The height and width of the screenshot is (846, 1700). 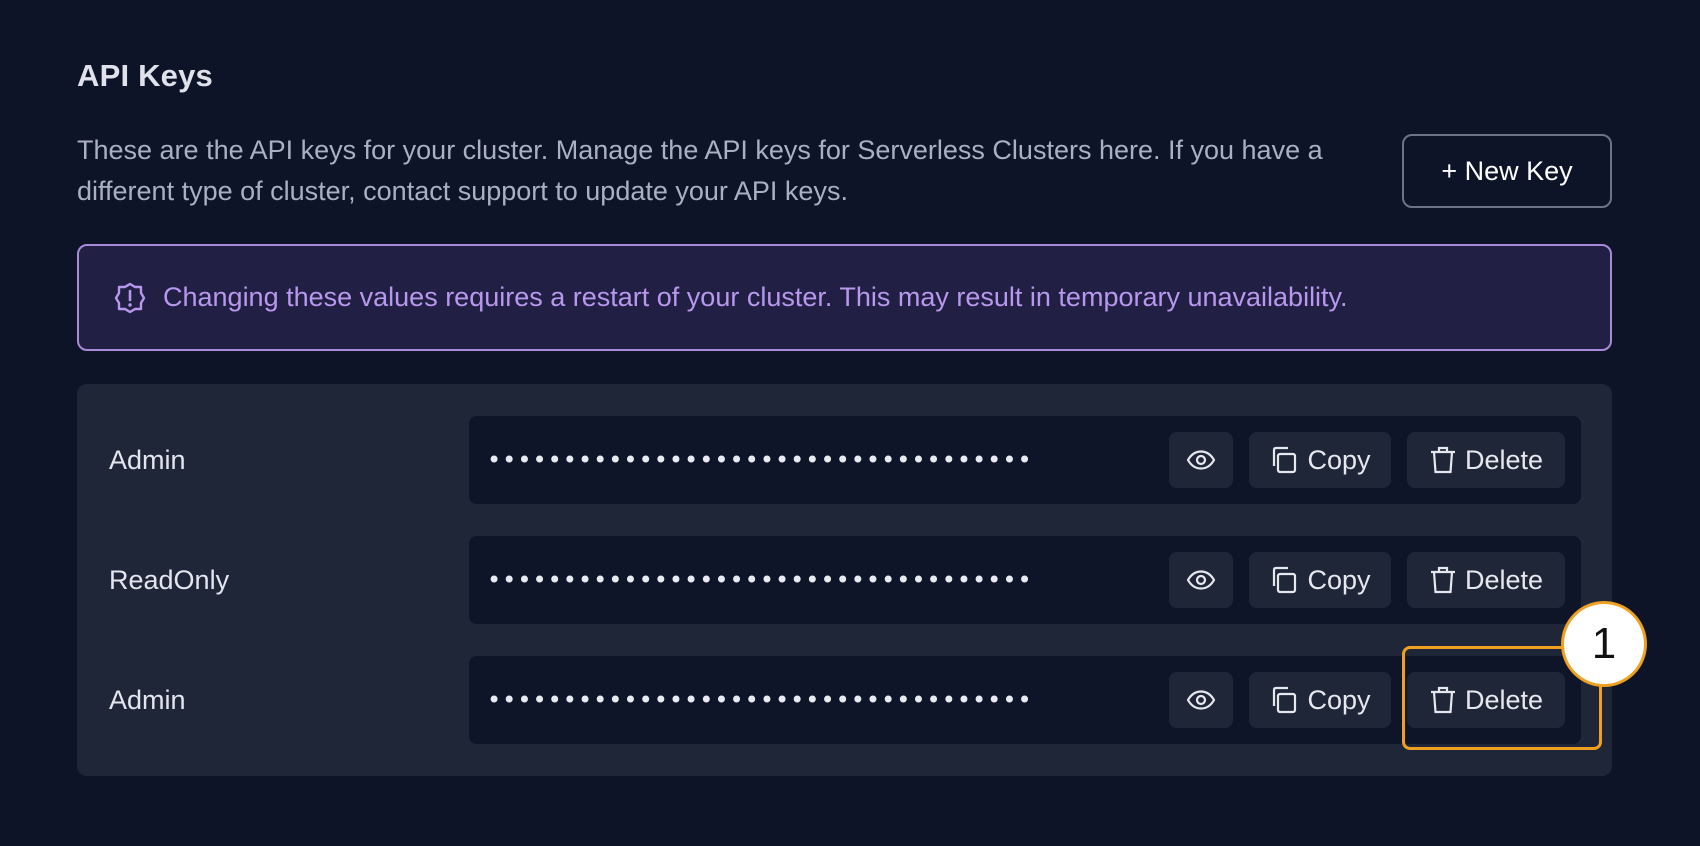 I want to click on annotation-callout: 1, so click(x=1604, y=644).